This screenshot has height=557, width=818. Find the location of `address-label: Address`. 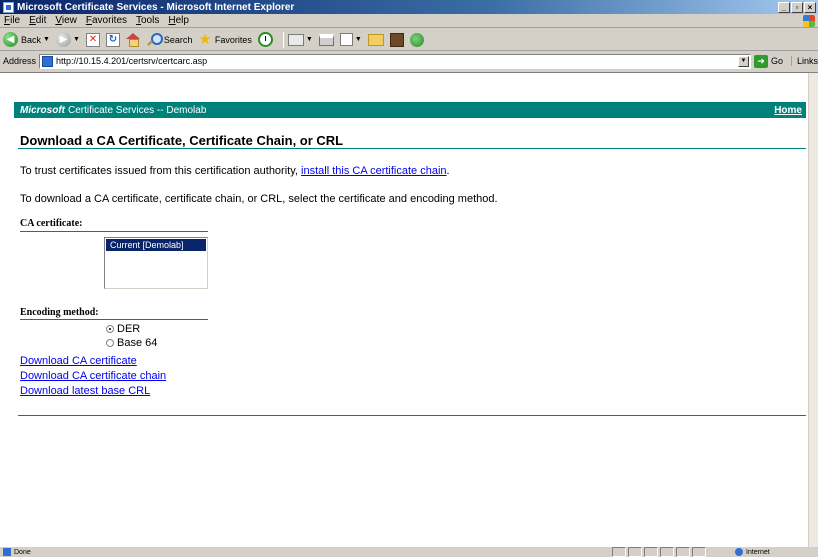

address-label: Address is located at coordinates (20, 61).